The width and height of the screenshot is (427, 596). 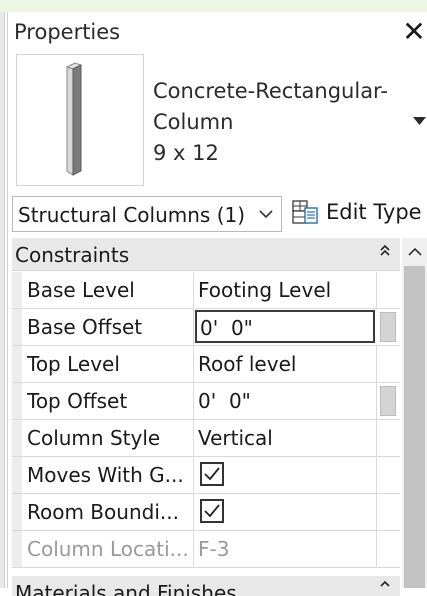 I want to click on property-value: F-3, so click(x=214, y=549).